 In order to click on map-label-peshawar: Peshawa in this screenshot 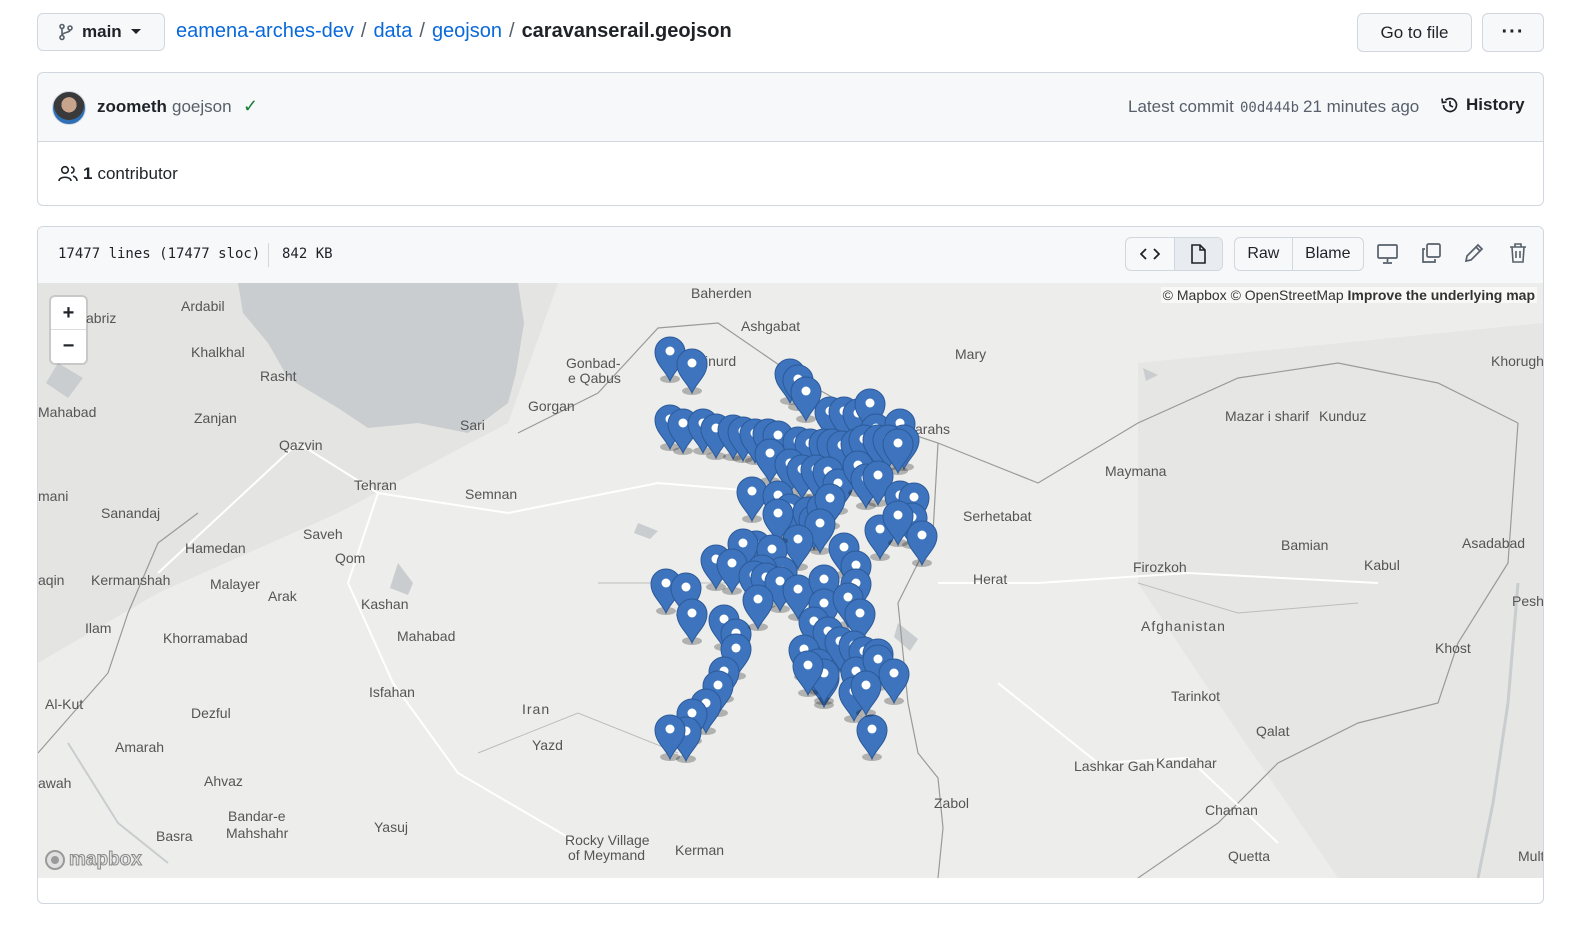, I will do `click(1527, 601)`.